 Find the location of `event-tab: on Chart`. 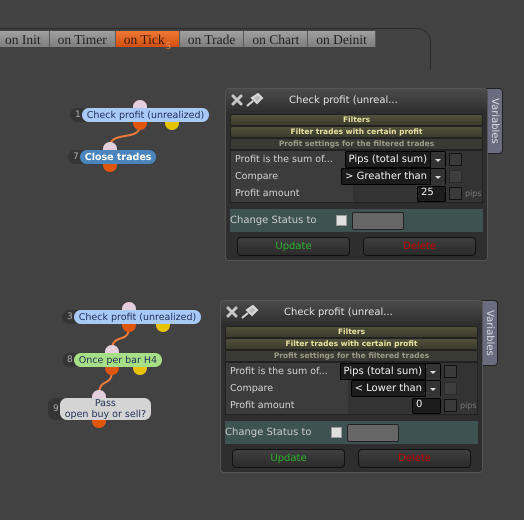

event-tab: on Chart is located at coordinates (276, 39).